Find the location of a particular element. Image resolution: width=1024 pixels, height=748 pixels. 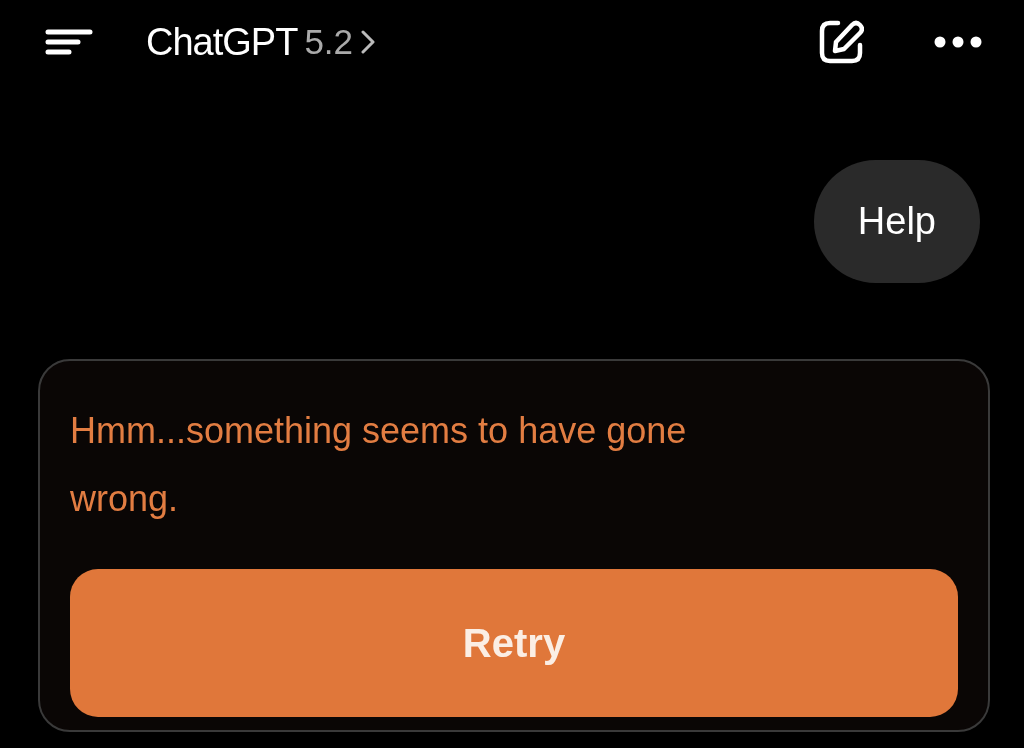

model-version: 5.2 is located at coordinates (329, 42).